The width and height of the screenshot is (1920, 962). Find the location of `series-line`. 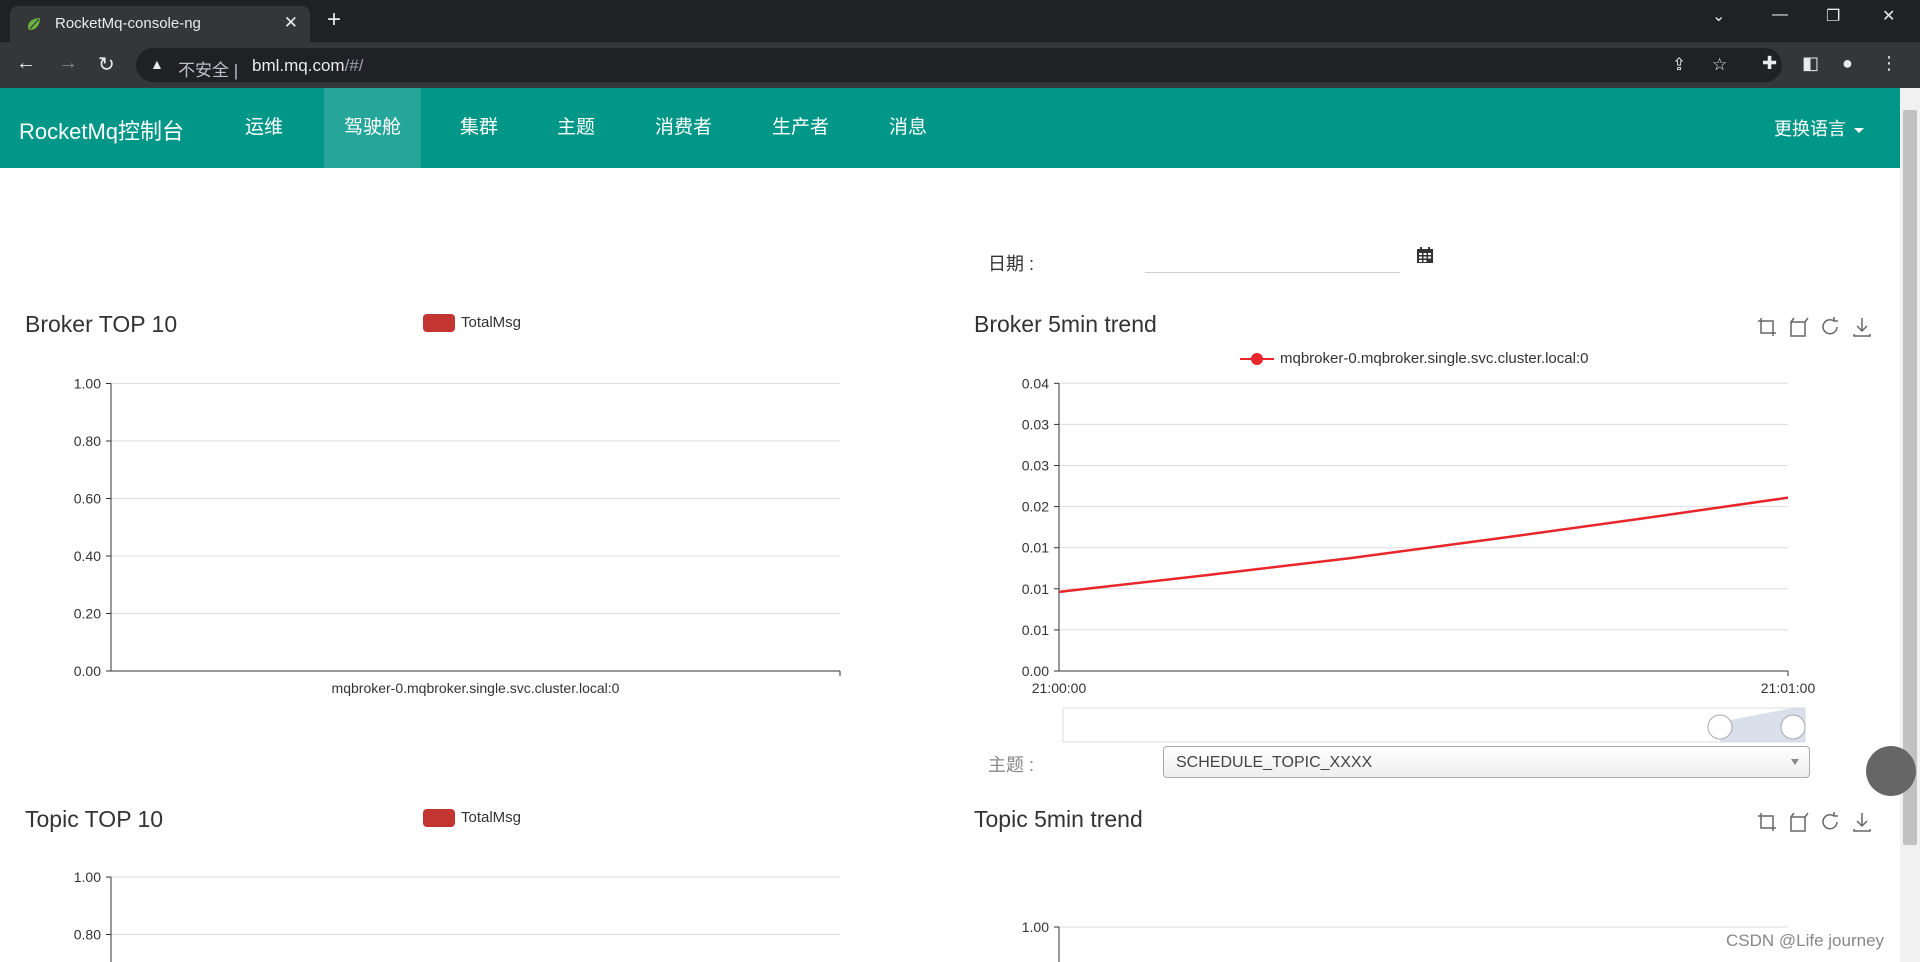

series-line is located at coordinates (1423, 545).